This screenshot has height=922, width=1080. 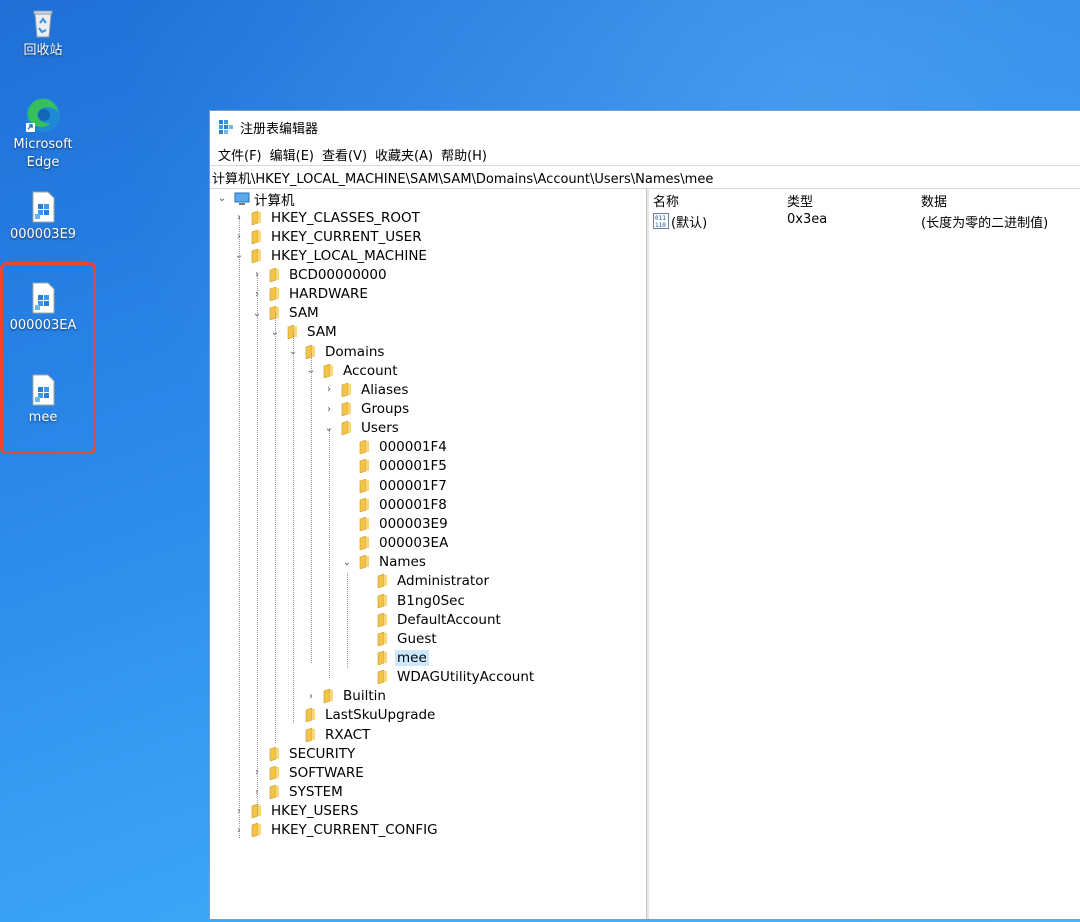 I want to click on tree-node: mee, so click(x=394, y=657).